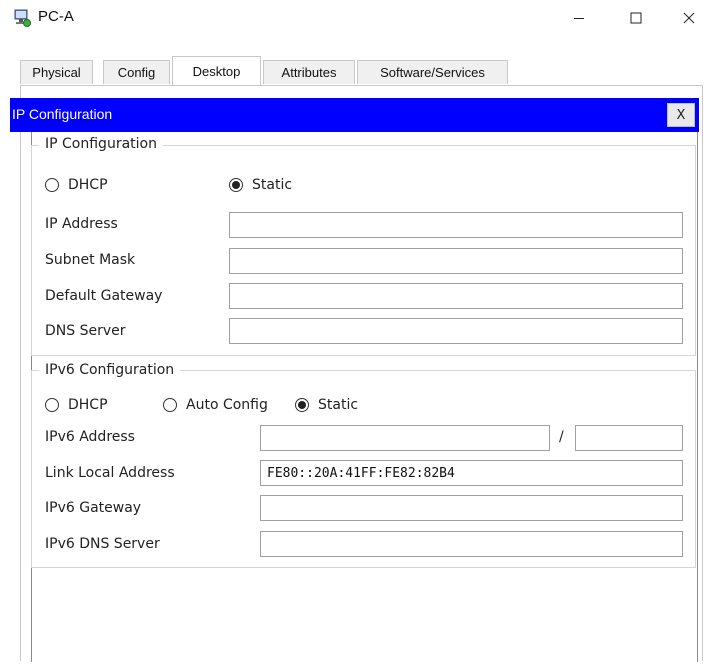 This screenshot has width=711, height=664. I want to click on ipv6-gateway-input, so click(471, 508).